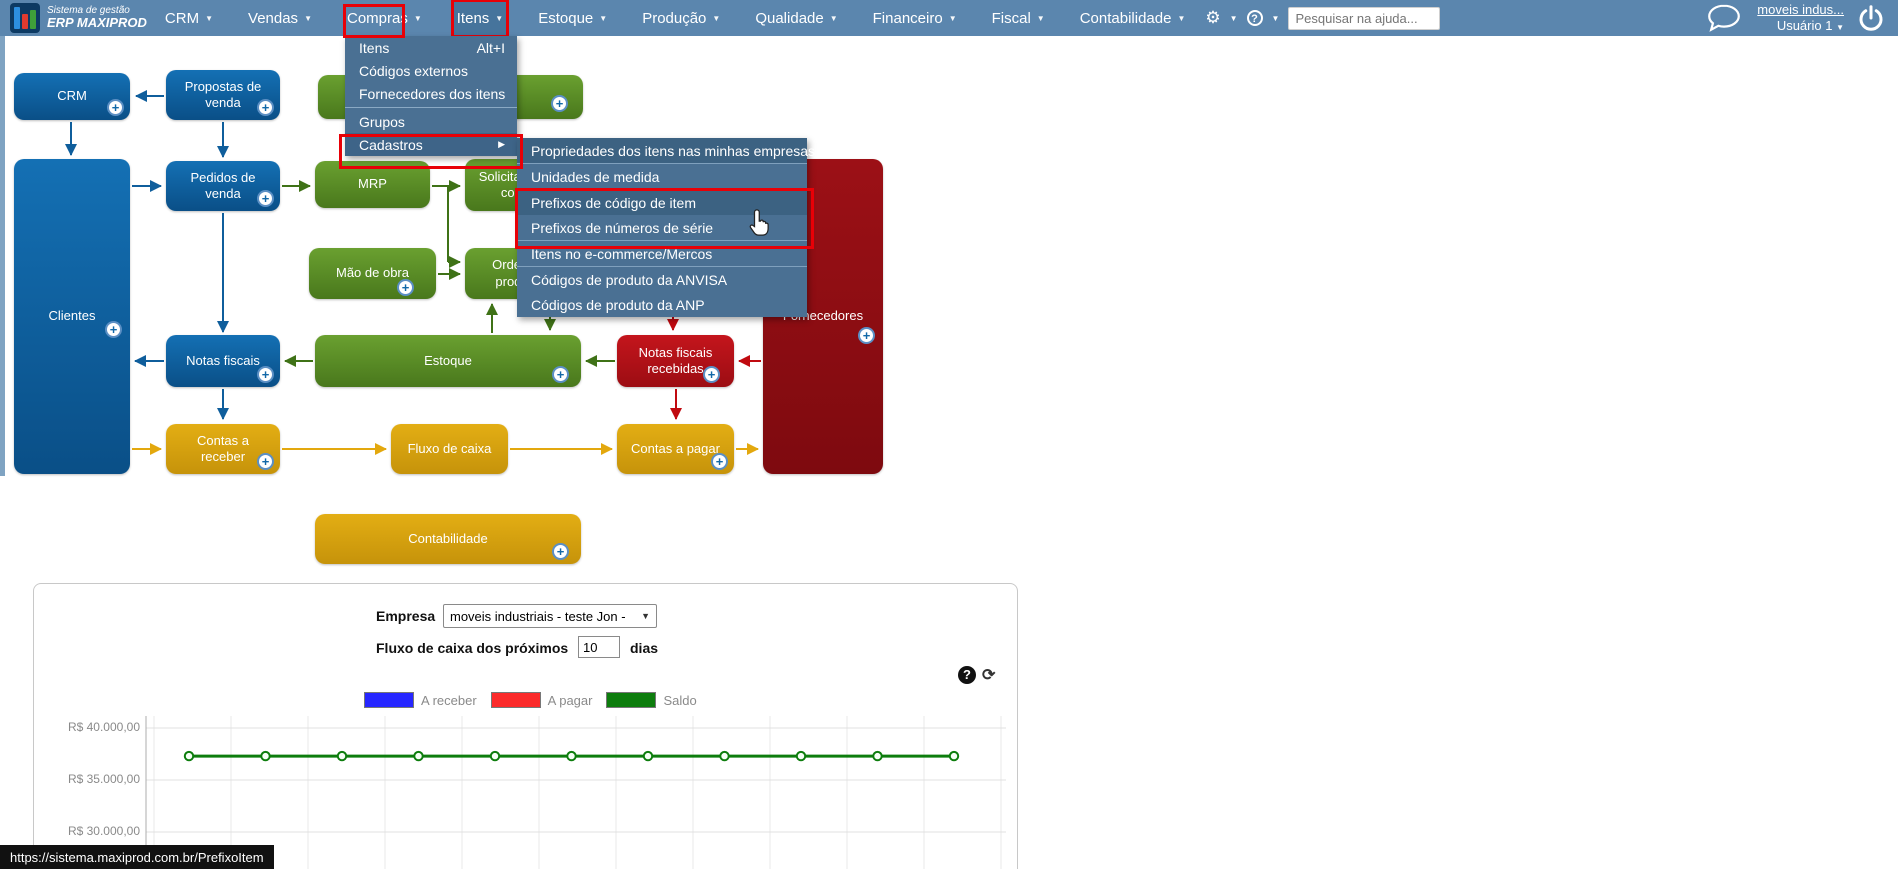 This screenshot has height=869, width=1898. I want to click on menu-item-grupos: Grupos, so click(431, 121).